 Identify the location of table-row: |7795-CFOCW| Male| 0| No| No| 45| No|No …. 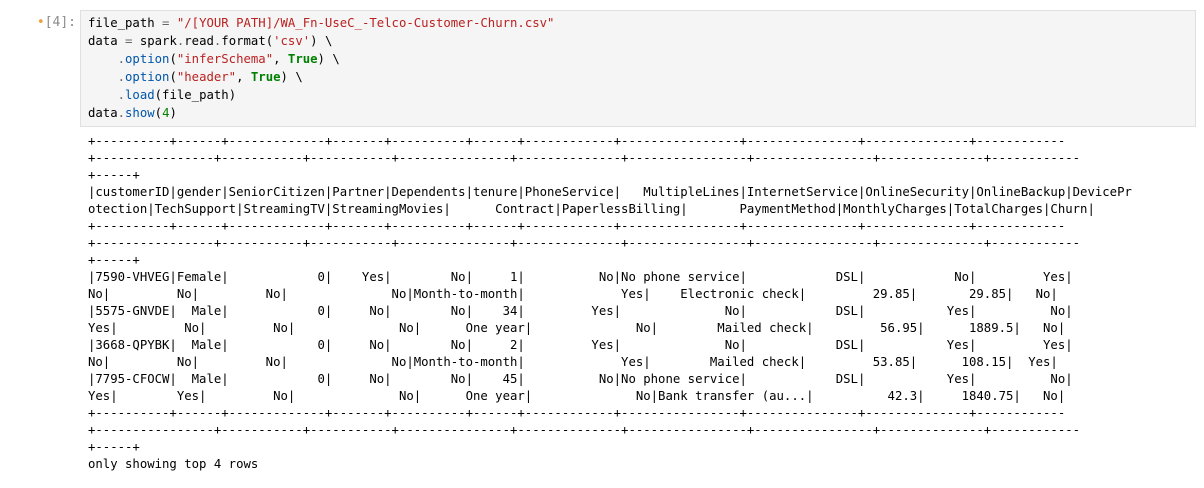
(580, 379).